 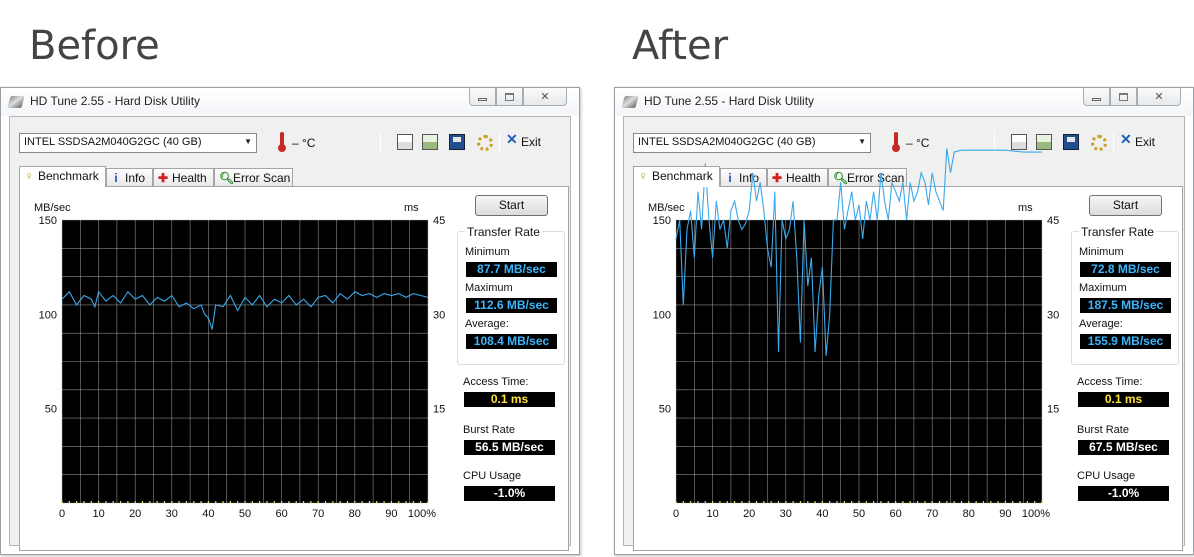 What do you see at coordinates (492, 476) in the screenshot?
I see `cpu-usage-label: CPU Usage` at bounding box center [492, 476].